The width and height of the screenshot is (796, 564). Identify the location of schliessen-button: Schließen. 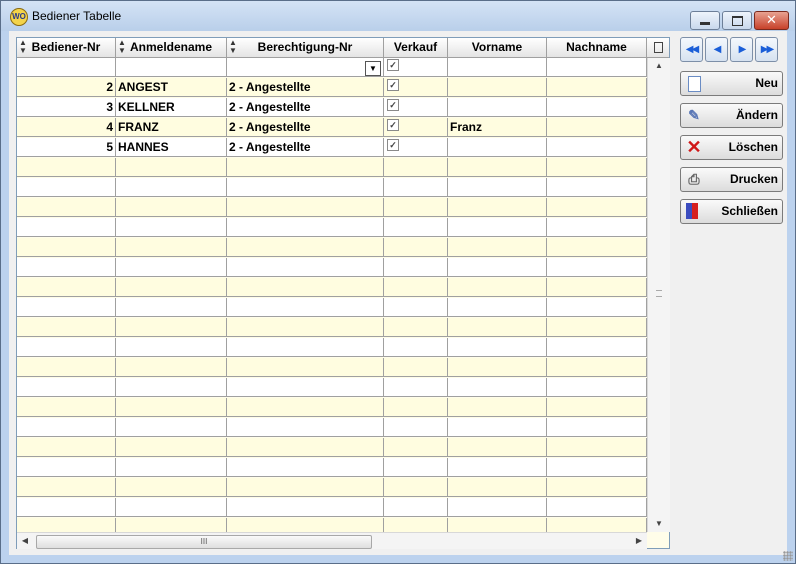
(731, 211).